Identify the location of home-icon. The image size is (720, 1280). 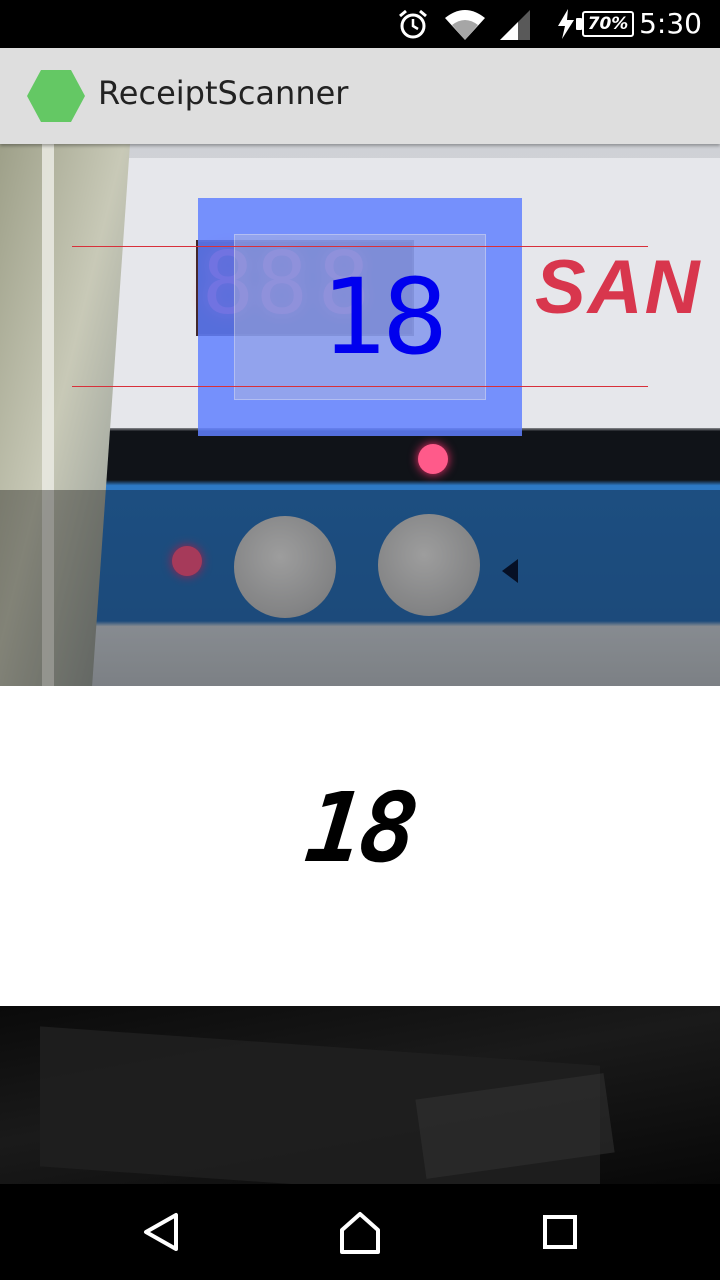
(360, 1232).